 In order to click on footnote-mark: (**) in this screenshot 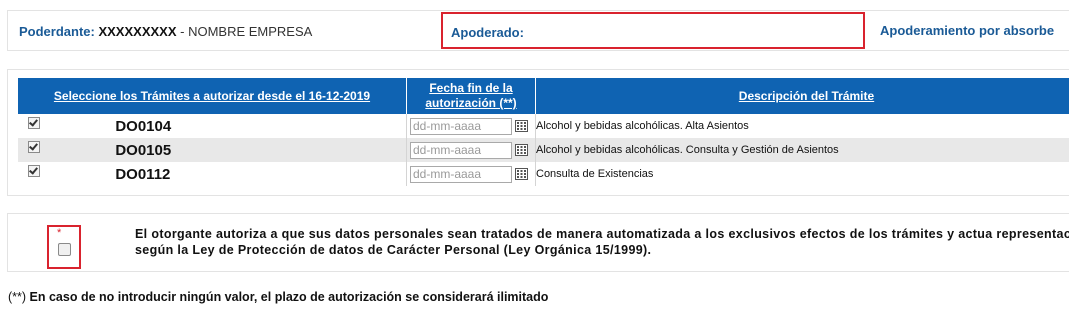, I will do `click(17, 297)`.